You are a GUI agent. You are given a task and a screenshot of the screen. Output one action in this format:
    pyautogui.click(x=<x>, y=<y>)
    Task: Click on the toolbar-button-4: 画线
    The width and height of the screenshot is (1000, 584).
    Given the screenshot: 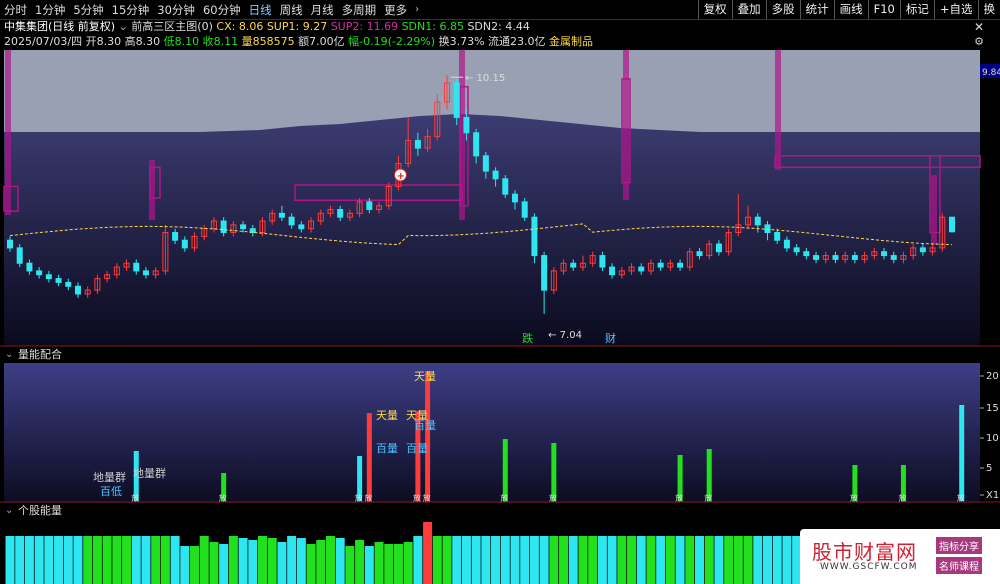 What is the action you would take?
    pyautogui.click(x=850, y=9)
    